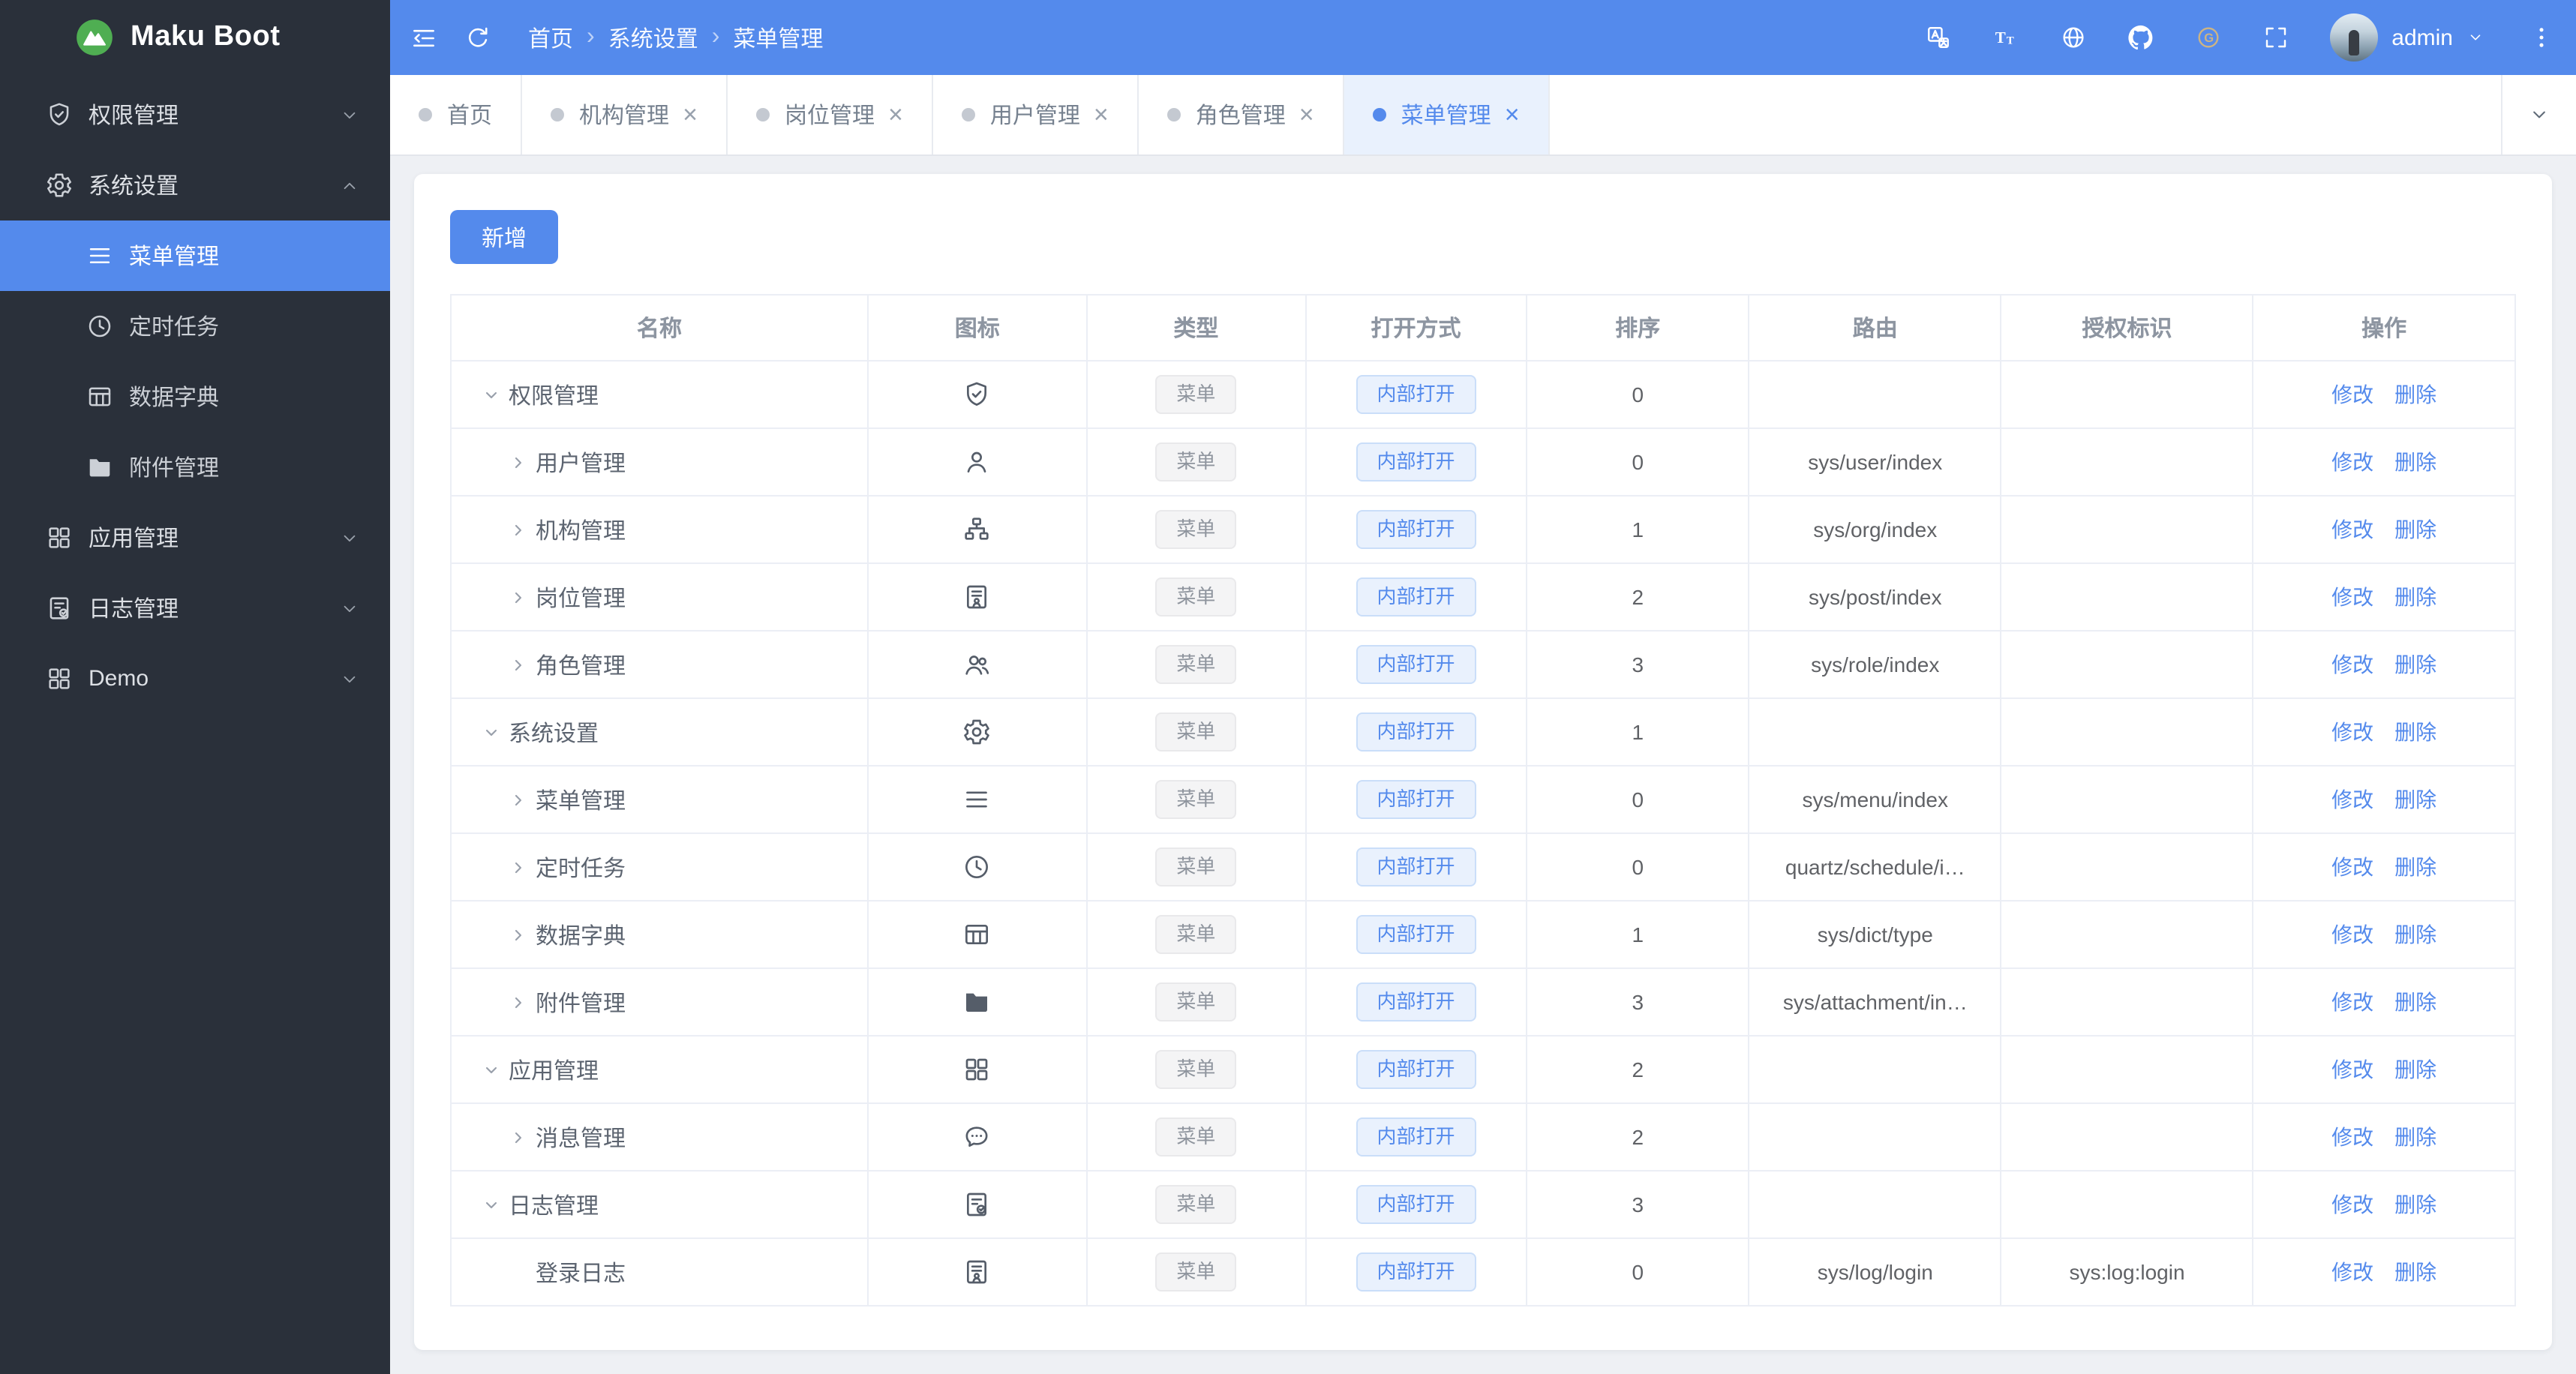 Image resolution: width=2576 pixels, height=1374 pixels. What do you see at coordinates (424, 37) in the screenshot?
I see `collapse-sidebar-button` at bounding box center [424, 37].